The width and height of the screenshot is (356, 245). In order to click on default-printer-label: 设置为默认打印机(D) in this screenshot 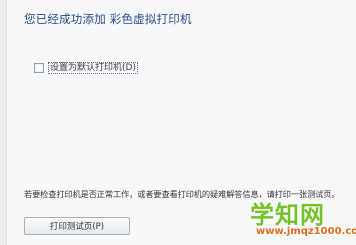, I will do `click(93, 68)`.